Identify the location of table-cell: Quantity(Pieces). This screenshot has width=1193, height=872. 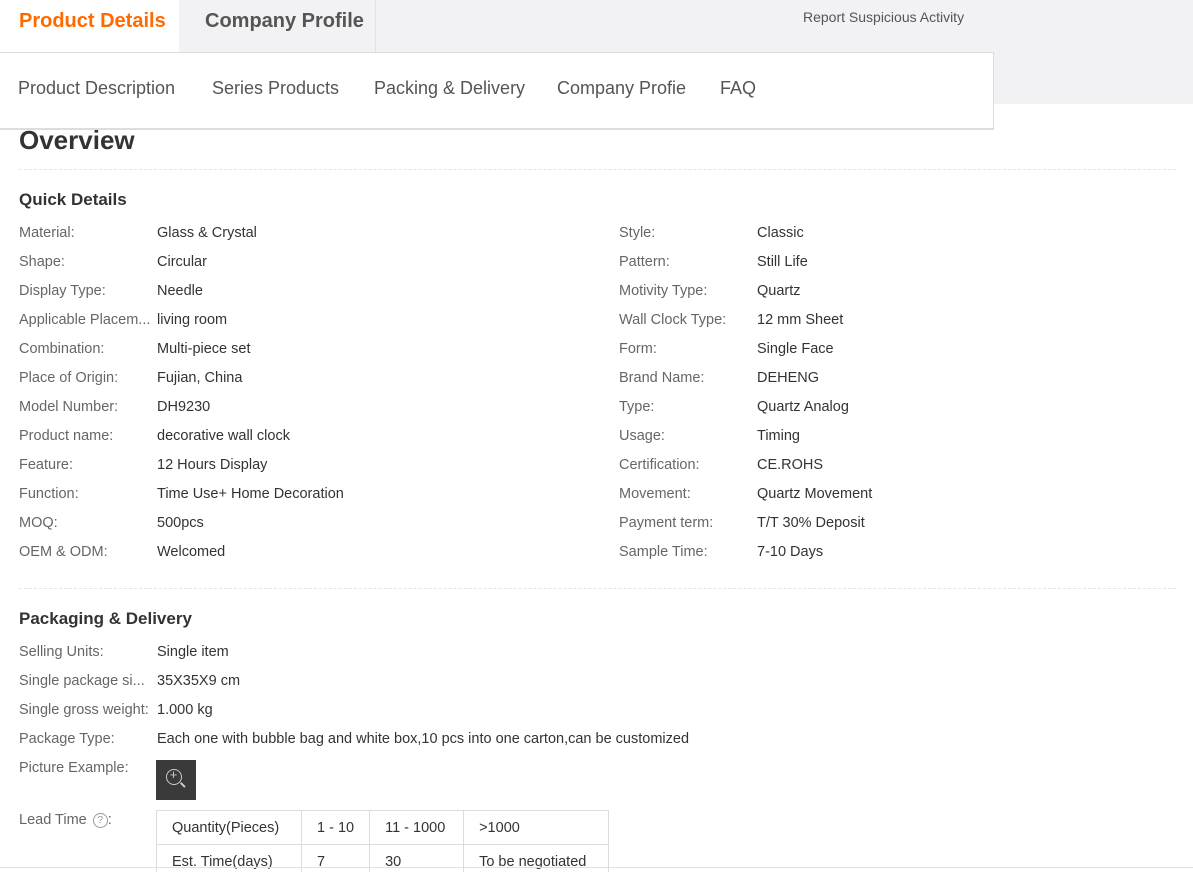
(229, 827).